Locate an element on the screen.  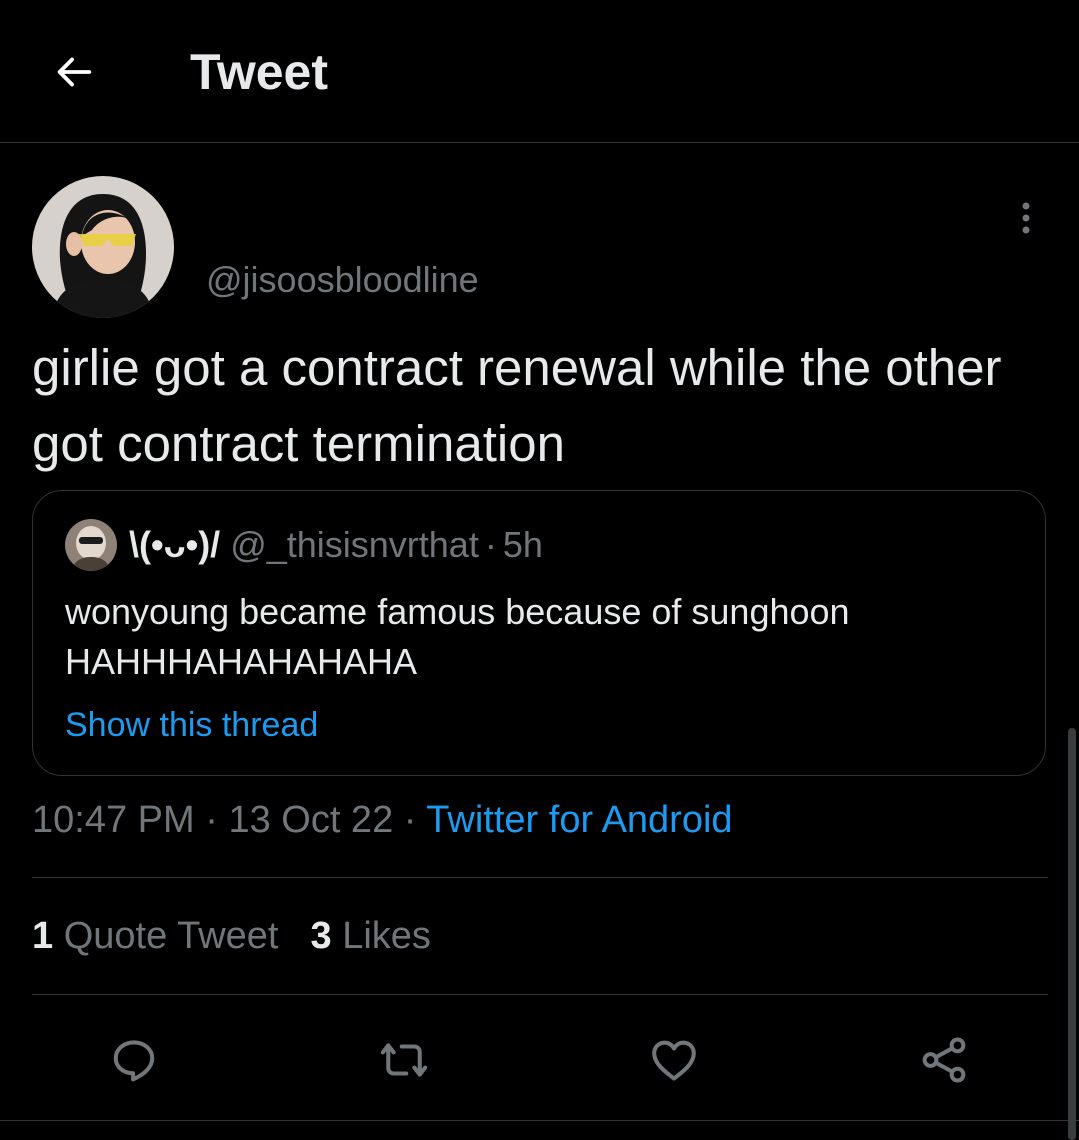
avatar-image is located at coordinates (103, 247).